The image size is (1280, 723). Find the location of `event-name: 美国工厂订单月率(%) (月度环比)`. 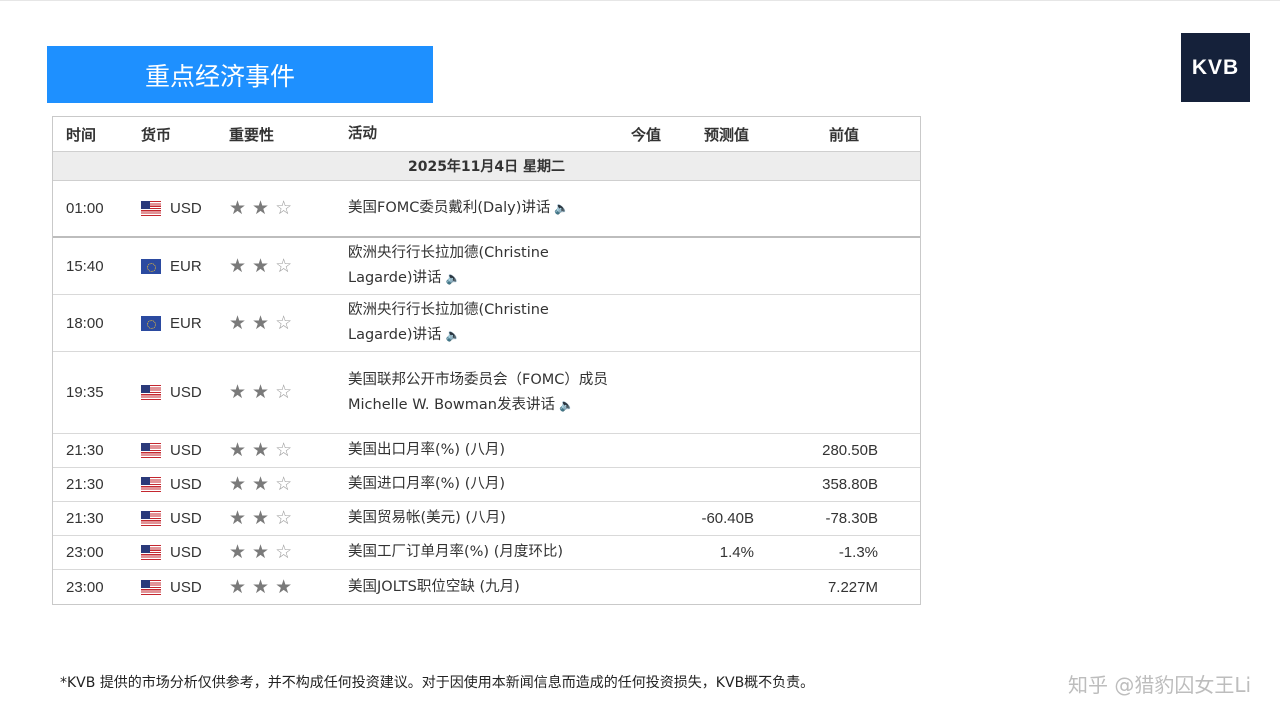

event-name: 美国工厂订单月率(%) (月度环比) is located at coordinates (479, 552).